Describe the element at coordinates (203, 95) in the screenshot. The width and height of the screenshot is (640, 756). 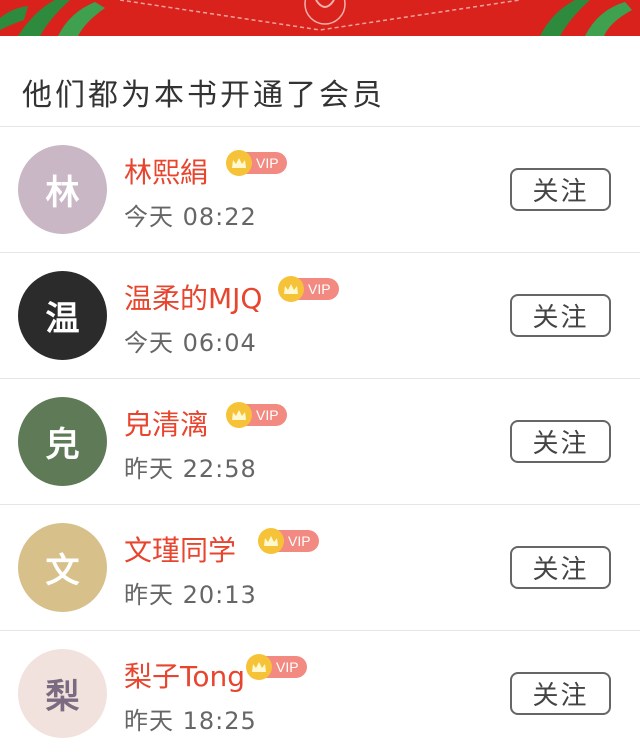
I see `section-title: 他们都为本书开通了会员` at that location.